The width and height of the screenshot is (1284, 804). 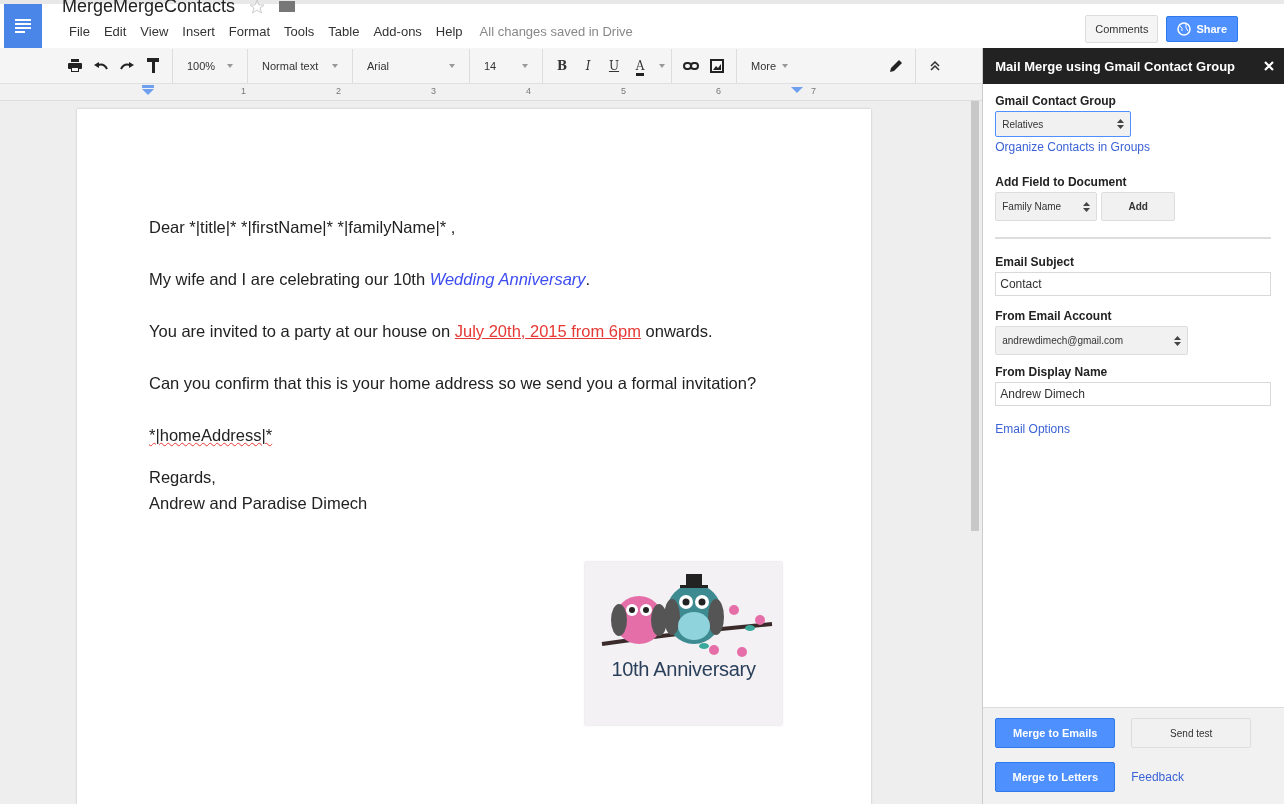 What do you see at coordinates (623, 91) in the screenshot?
I see `ruler-number: 5` at bounding box center [623, 91].